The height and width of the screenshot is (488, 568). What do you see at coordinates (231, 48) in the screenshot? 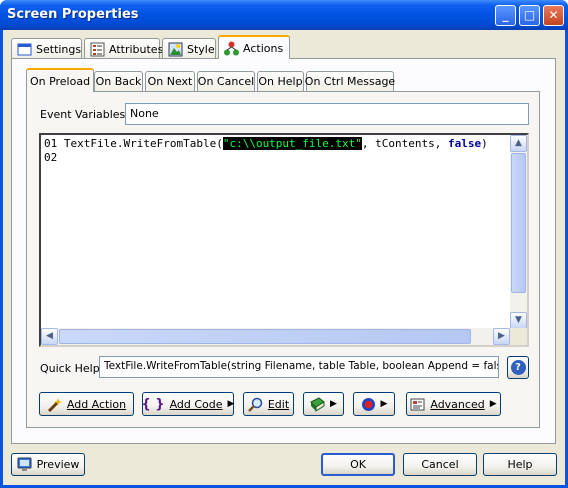
I see `actions-tree-icon` at bounding box center [231, 48].